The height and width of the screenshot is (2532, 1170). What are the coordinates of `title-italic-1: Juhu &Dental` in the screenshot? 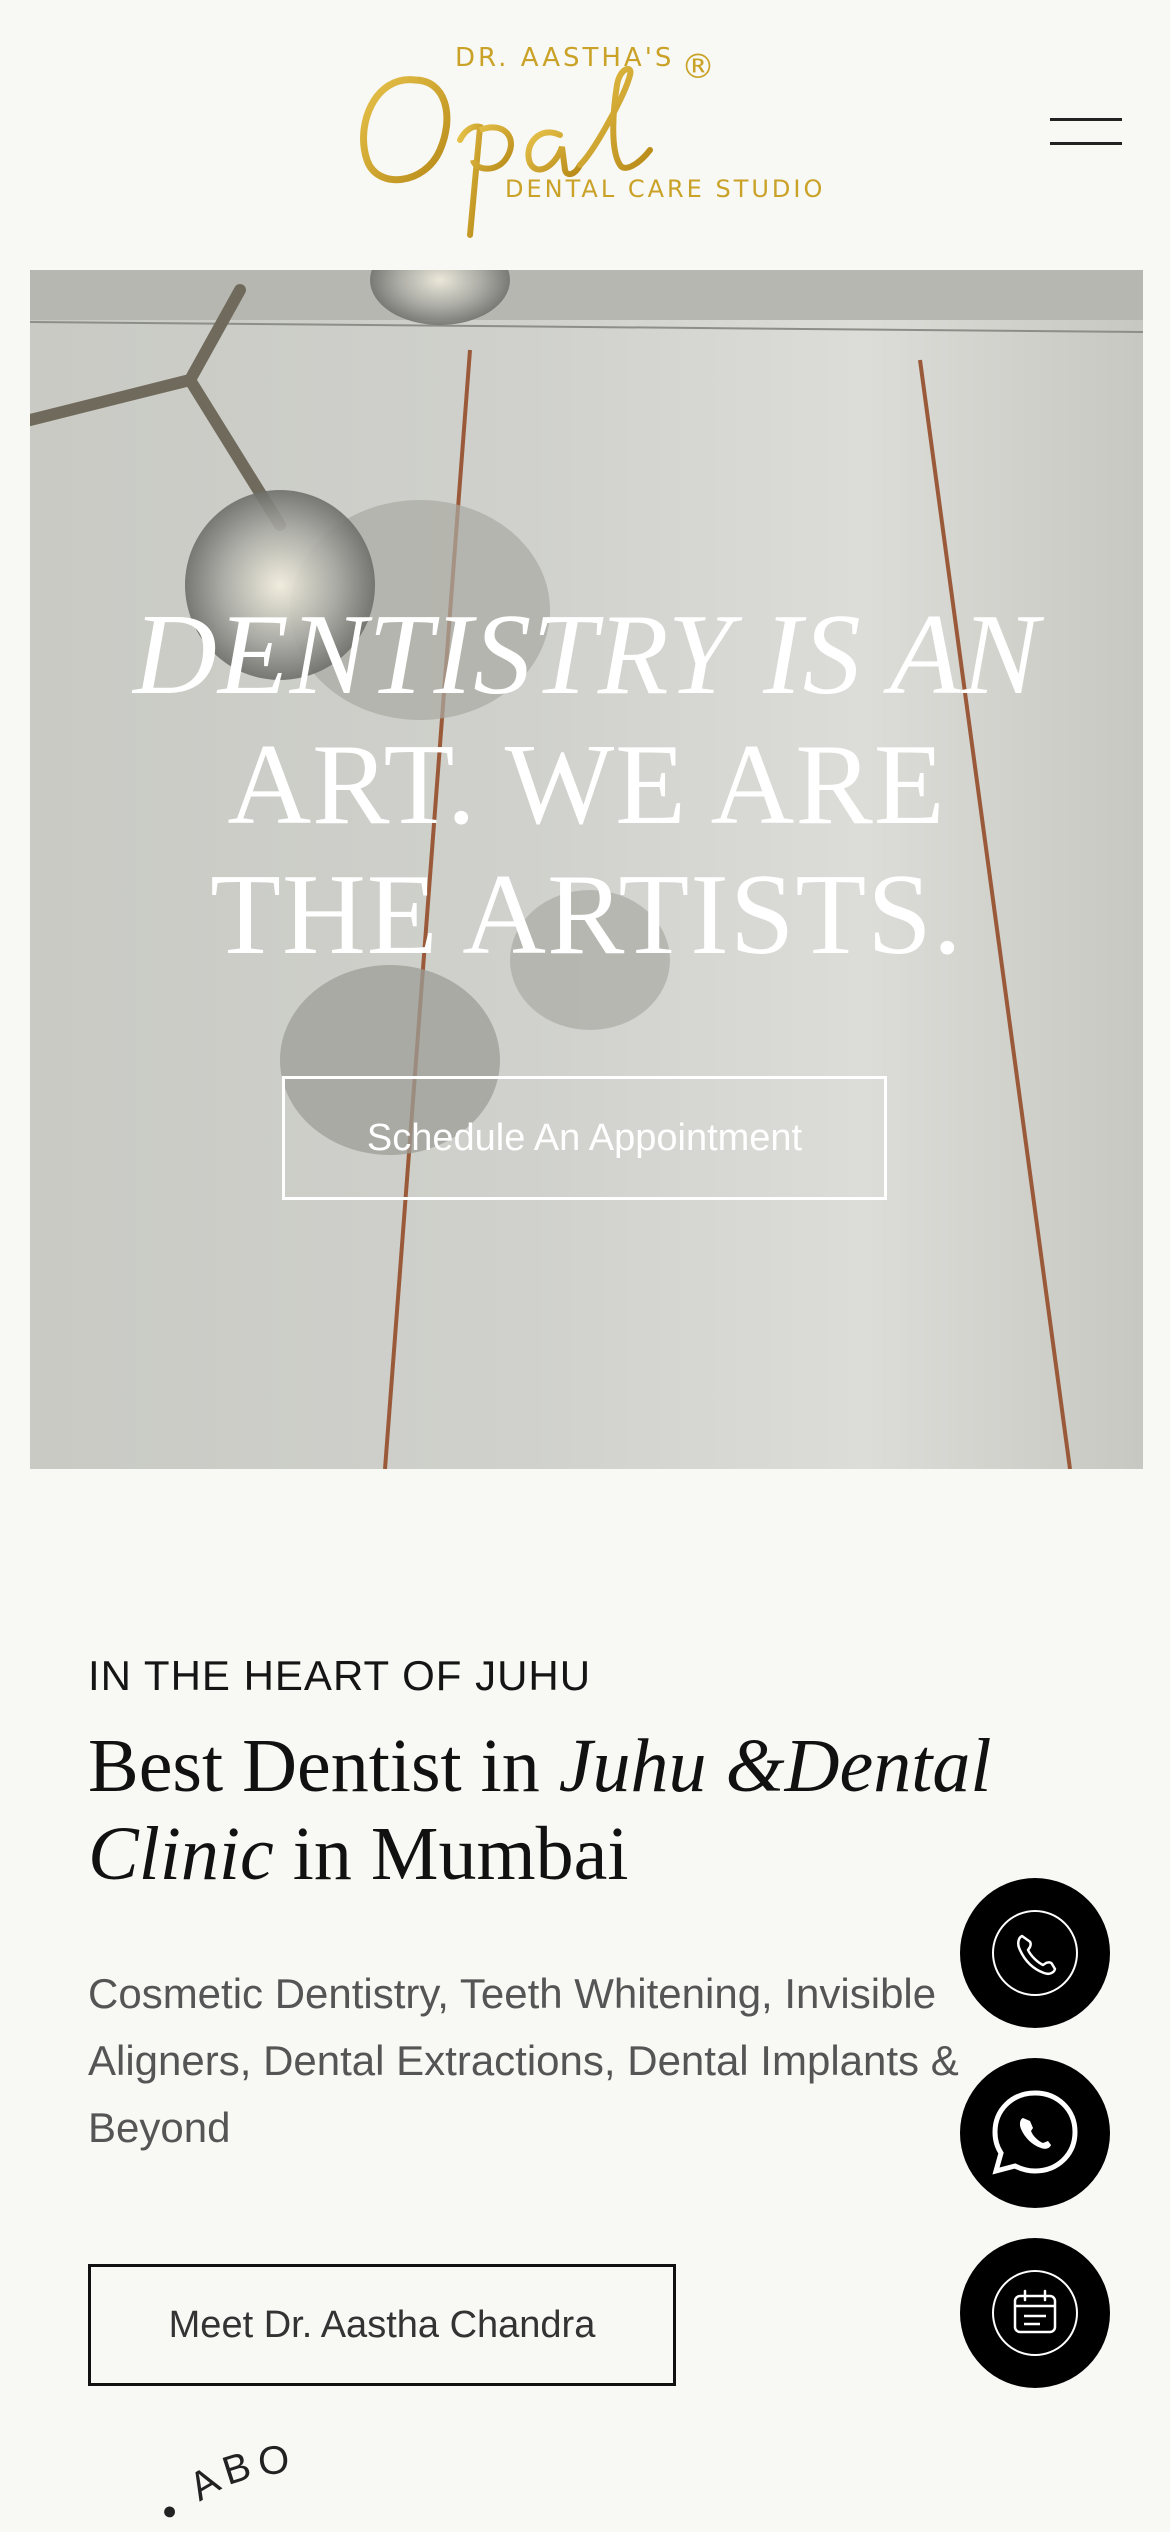 It's located at (775, 1766).